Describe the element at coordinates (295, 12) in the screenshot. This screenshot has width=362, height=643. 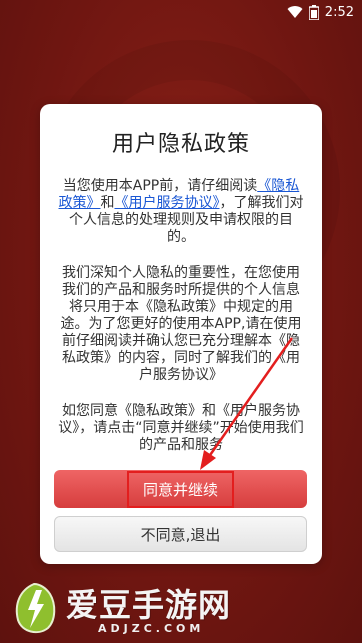
I see `wifi-icon` at that location.